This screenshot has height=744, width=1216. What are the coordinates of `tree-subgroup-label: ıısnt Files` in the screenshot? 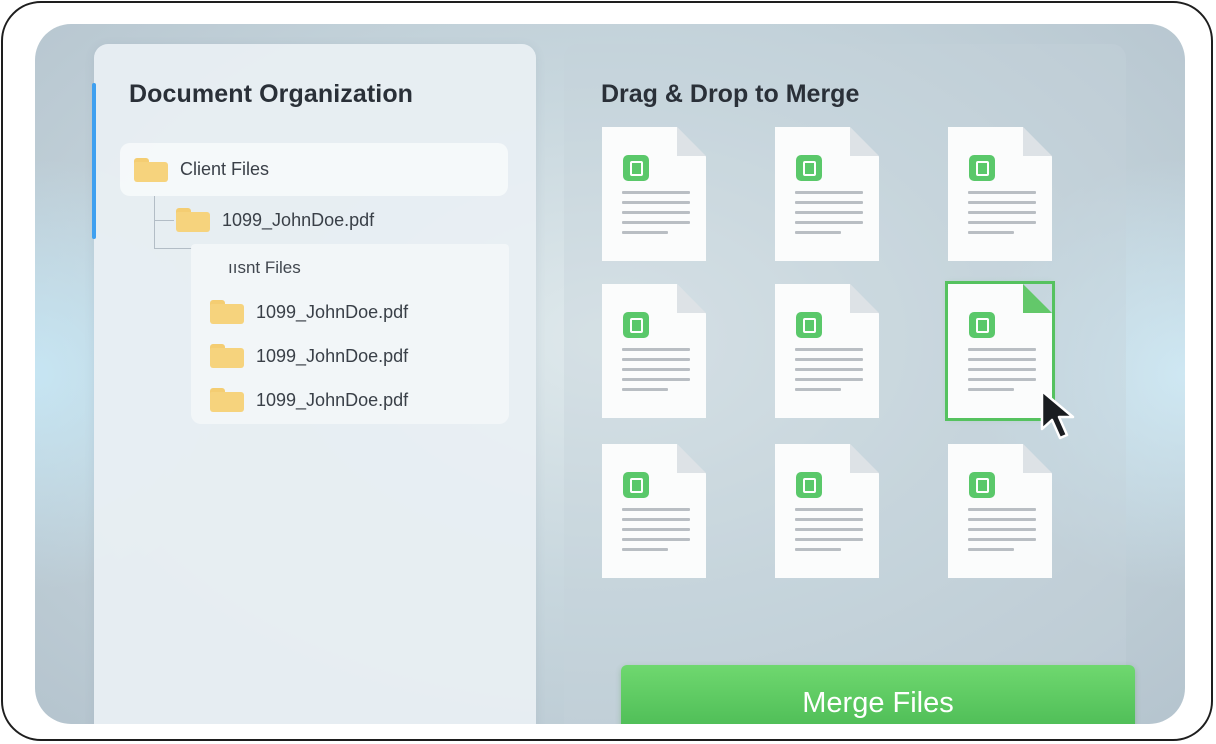 It's located at (264, 268).